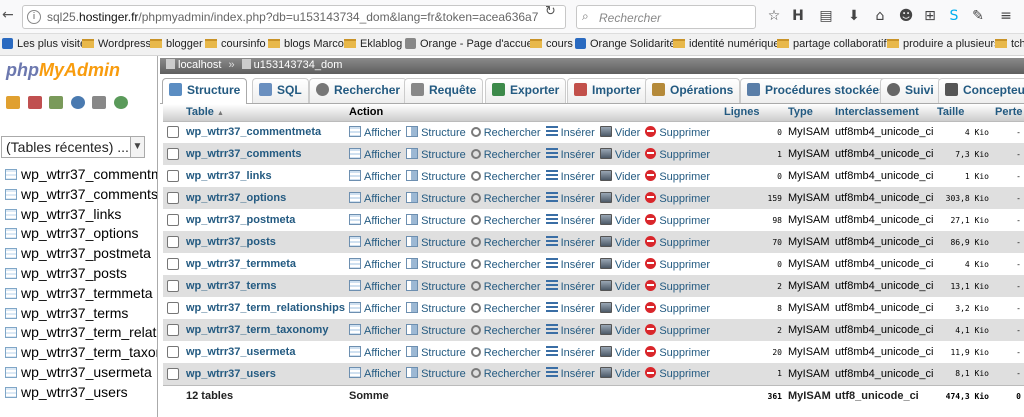  Describe the element at coordinates (526, 90) in the screenshot. I see `tab-export: Exporter` at that location.